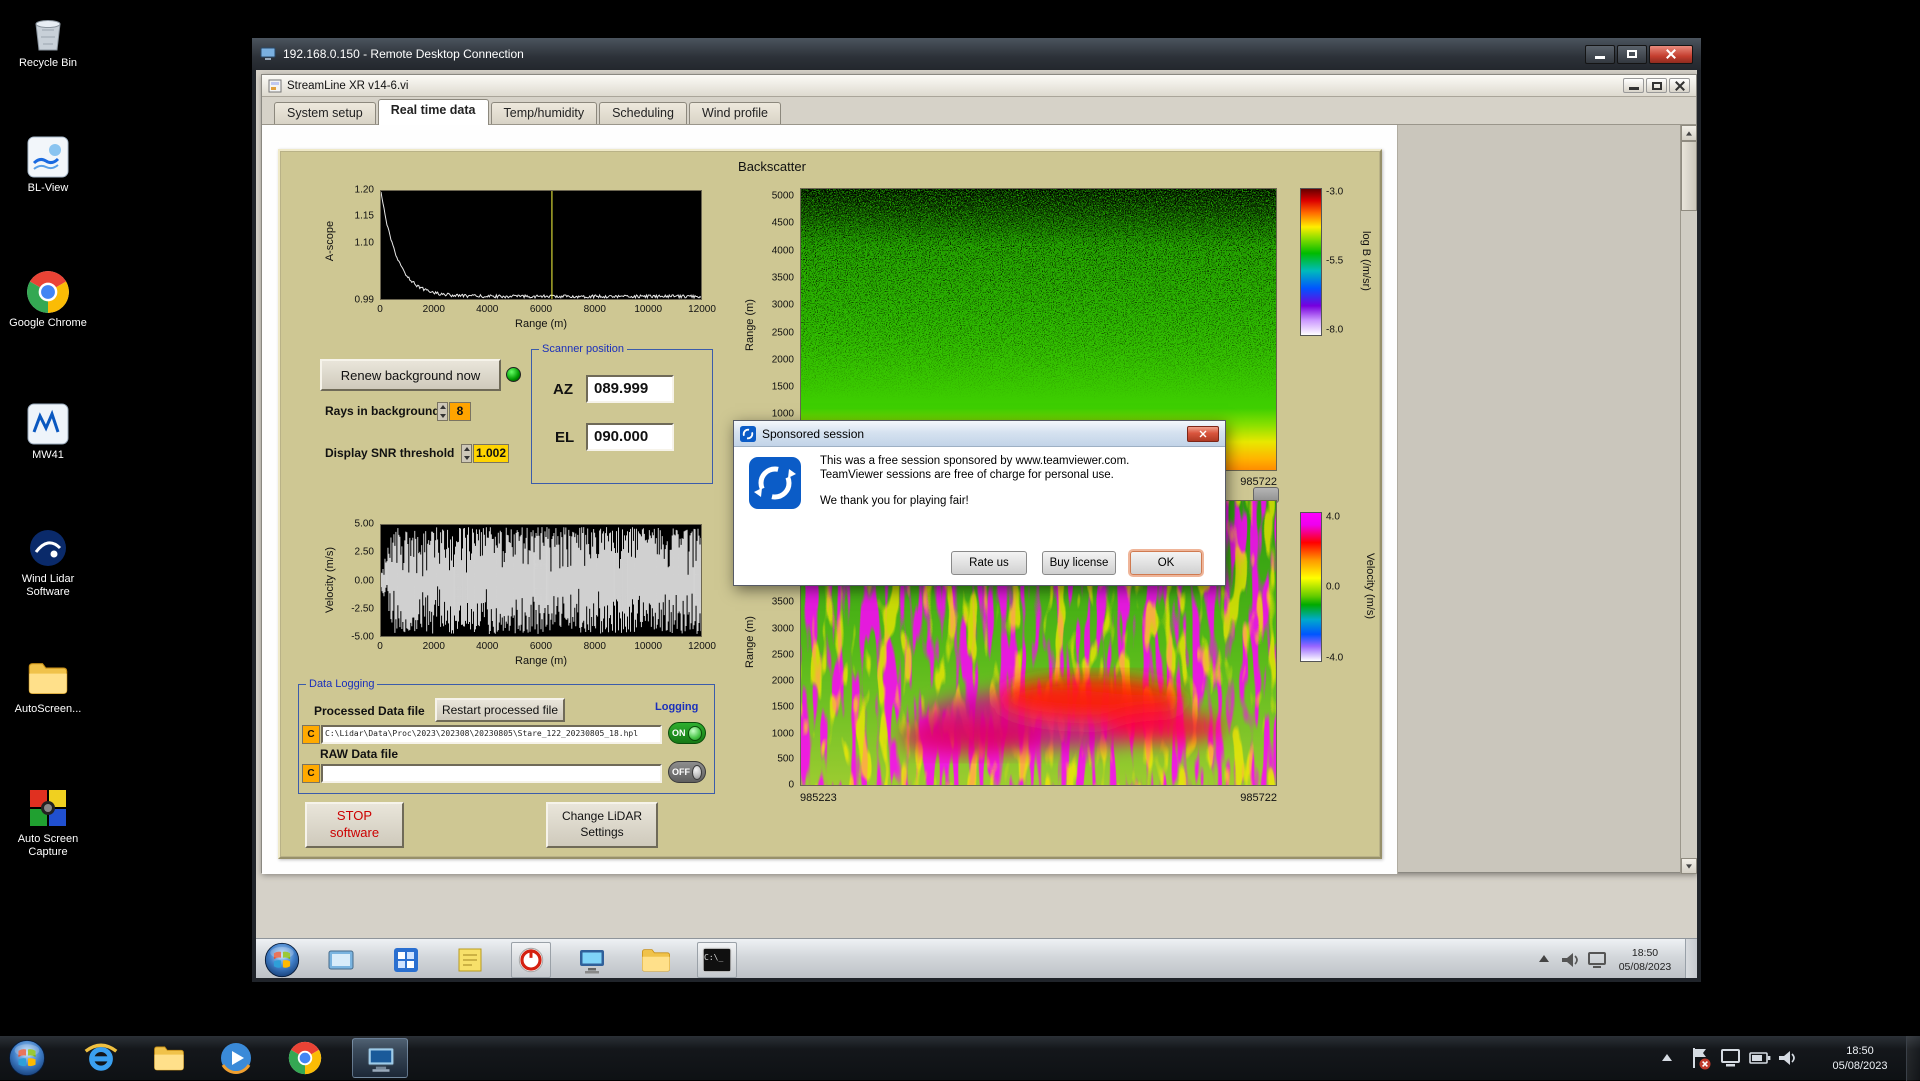  What do you see at coordinates (1344, 587) in the screenshot?
I see `velocity-colorbar-ticks: 4.0 0.0 -4.0` at bounding box center [1344, 587].